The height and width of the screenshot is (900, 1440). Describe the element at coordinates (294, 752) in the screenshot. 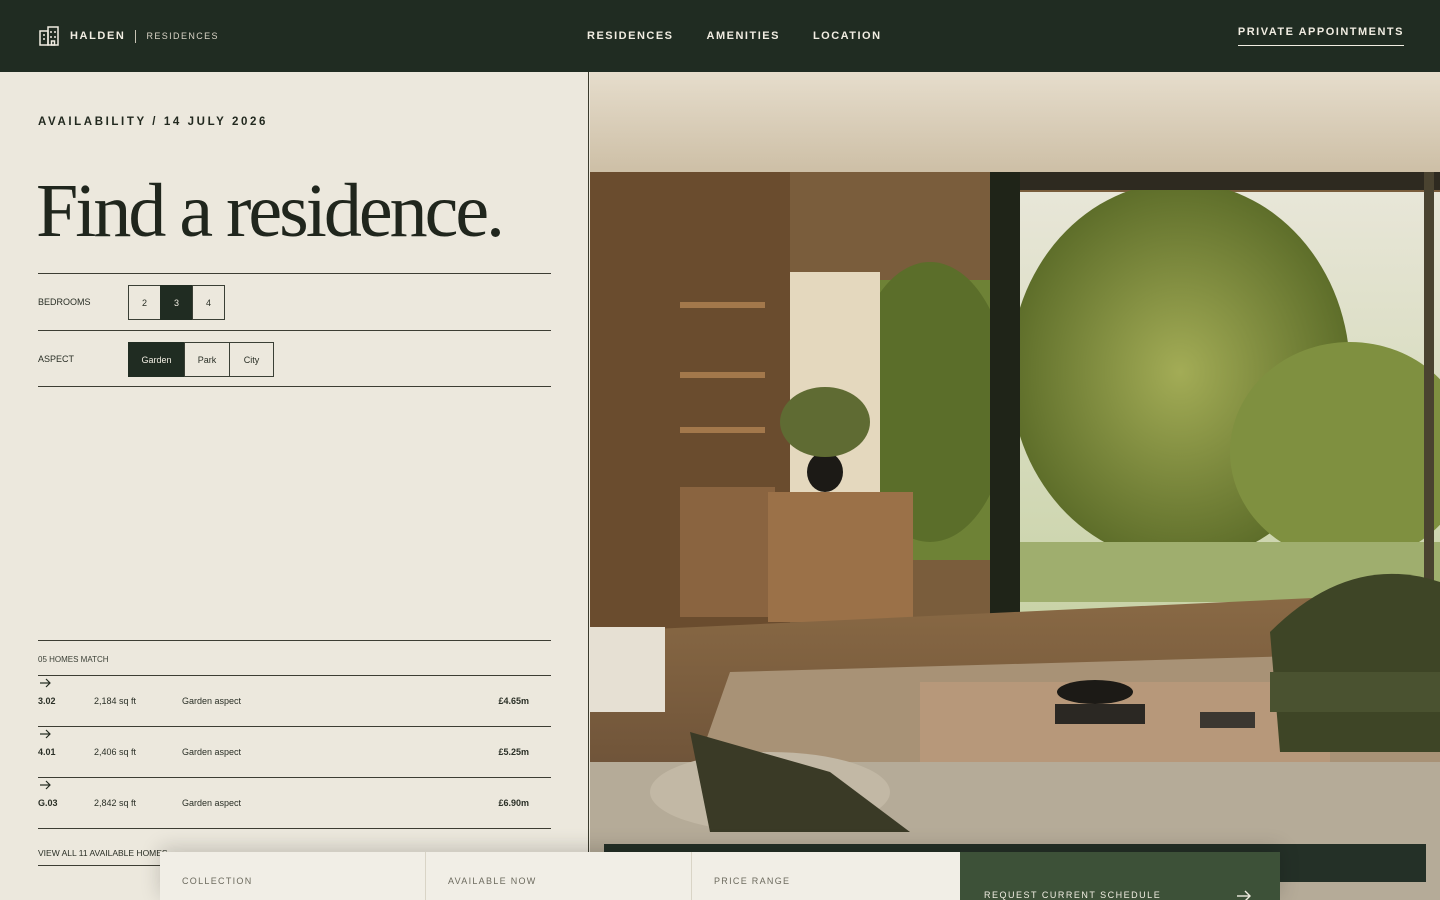

I see `table-row: 4.01 2,406 sq ft Garden aspect £5.25m` at that location.